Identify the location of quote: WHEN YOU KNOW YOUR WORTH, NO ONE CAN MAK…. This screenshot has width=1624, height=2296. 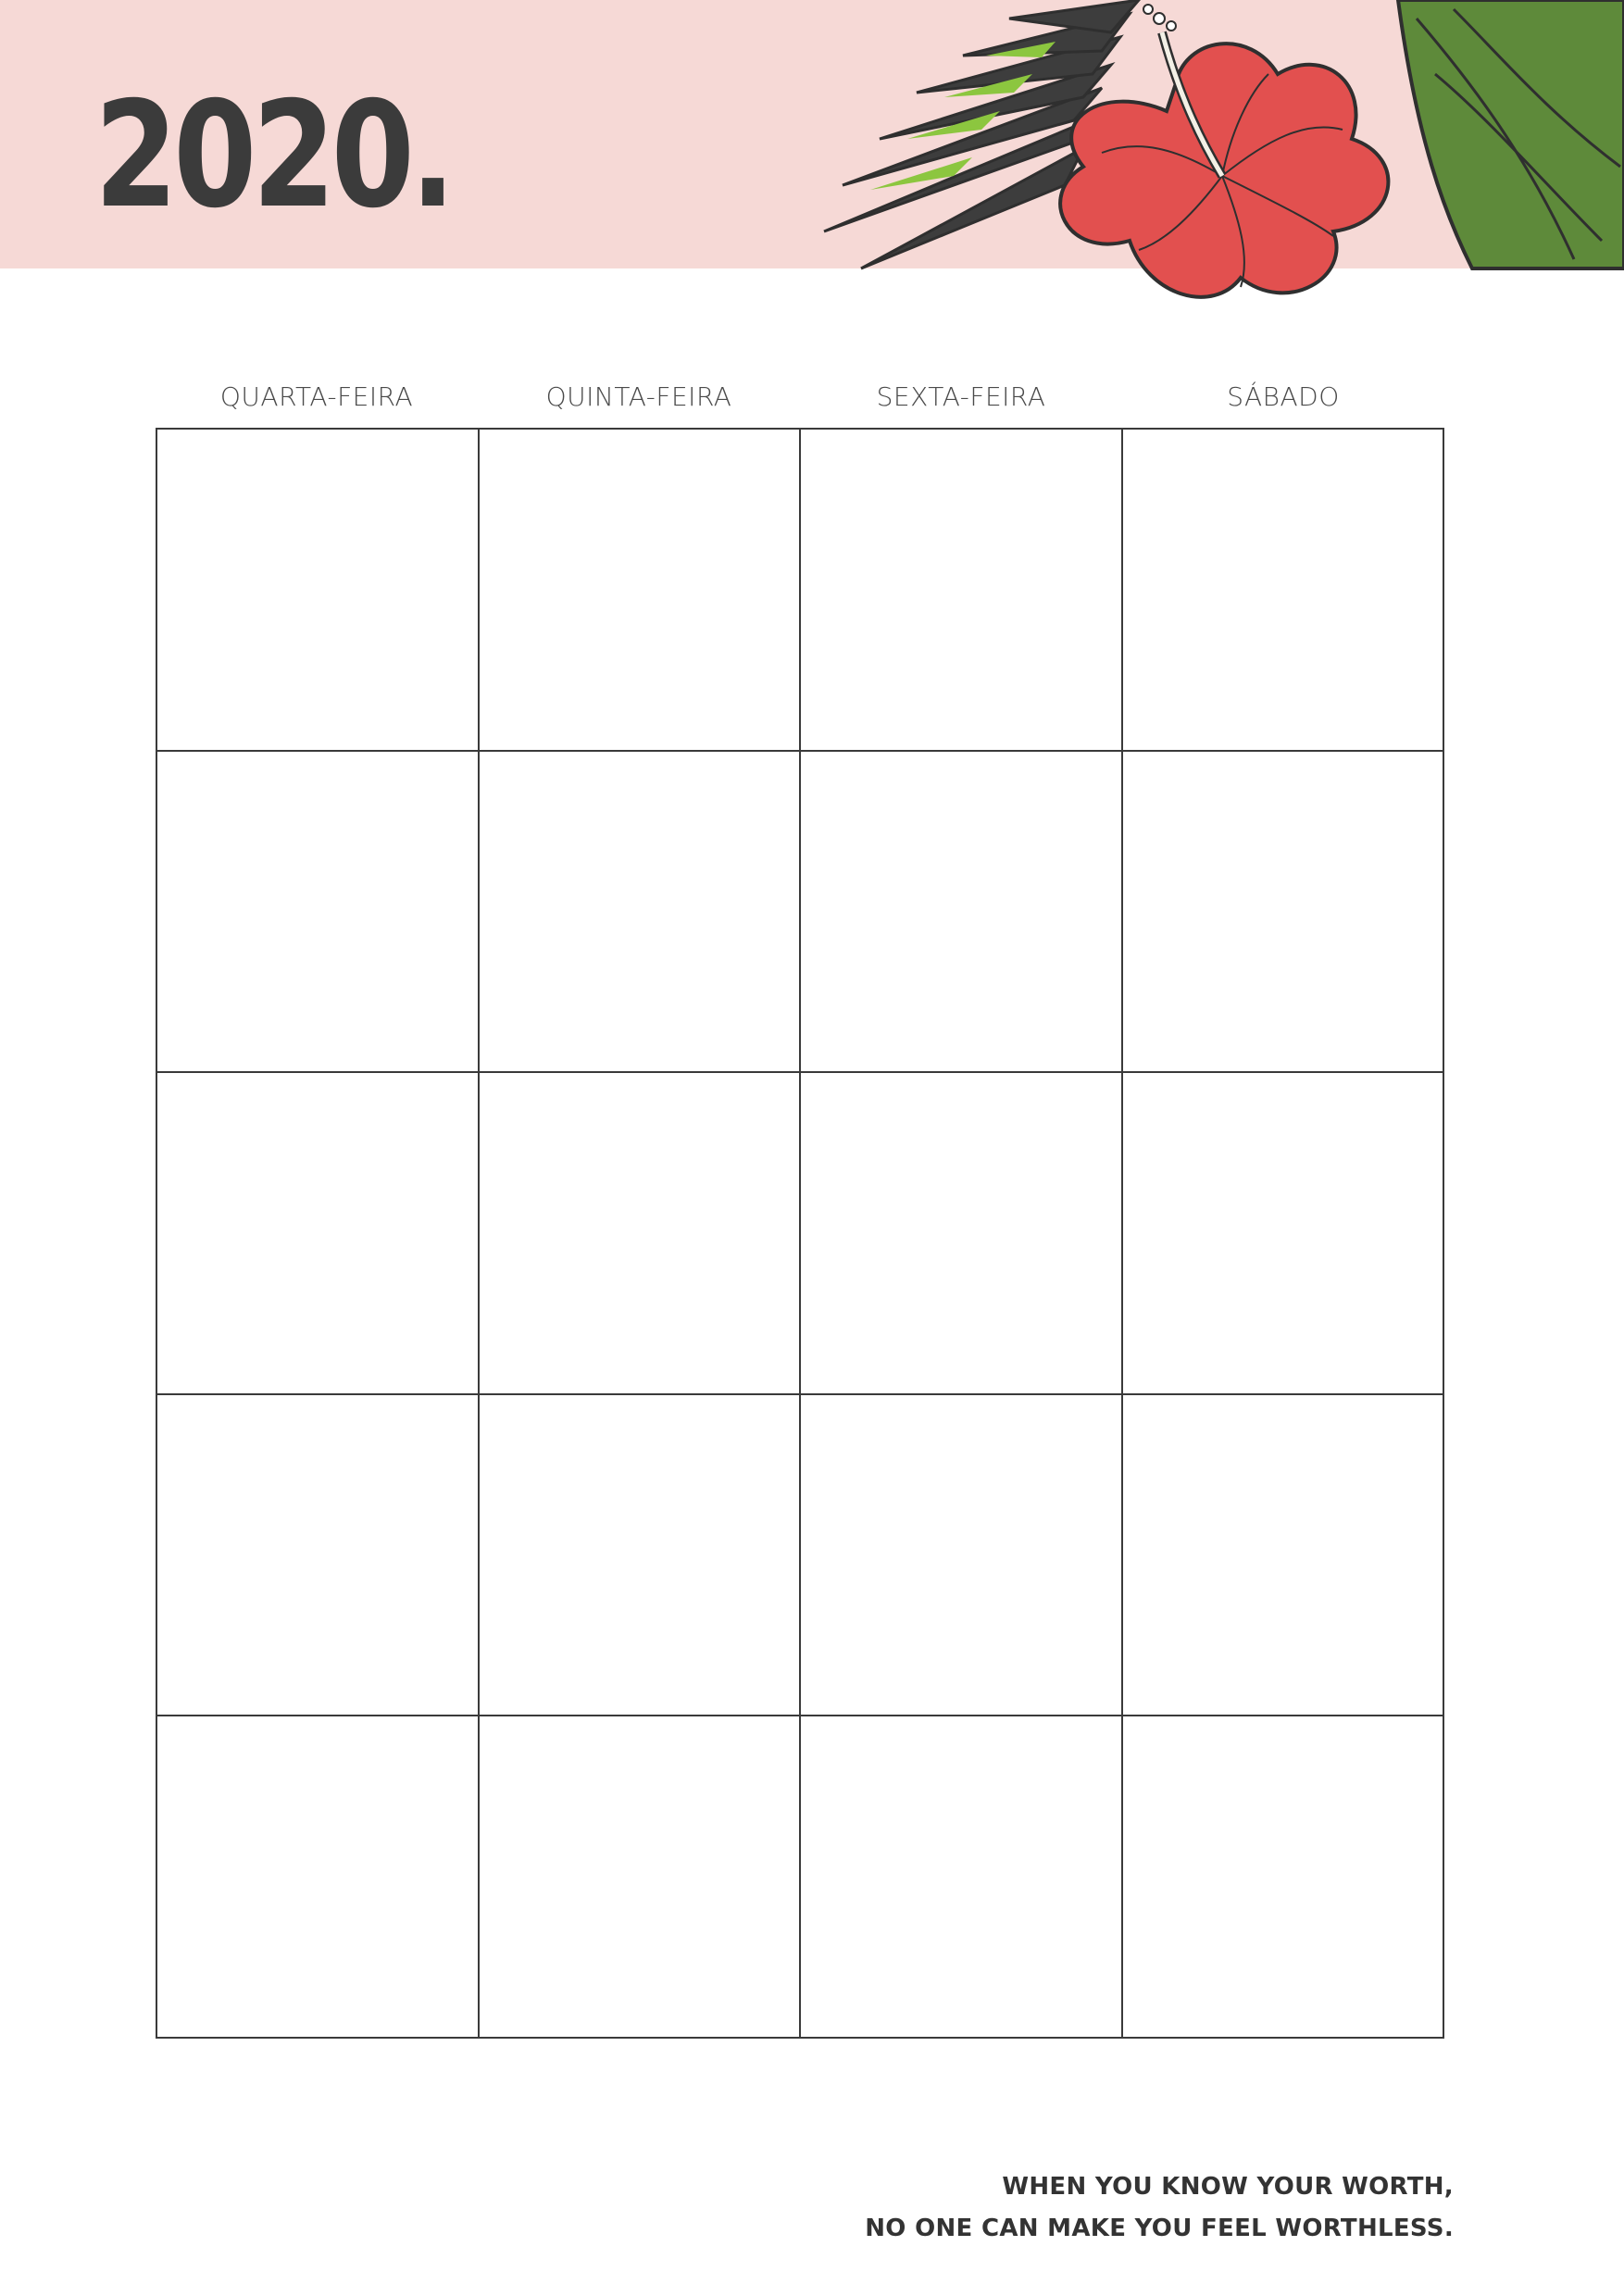
(1159, 2208).